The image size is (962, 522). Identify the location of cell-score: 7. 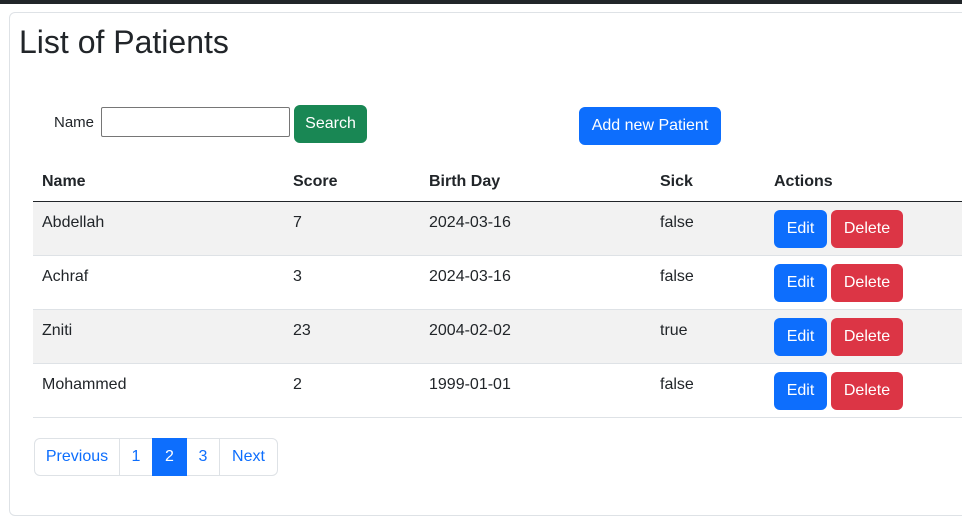
(352, 228).